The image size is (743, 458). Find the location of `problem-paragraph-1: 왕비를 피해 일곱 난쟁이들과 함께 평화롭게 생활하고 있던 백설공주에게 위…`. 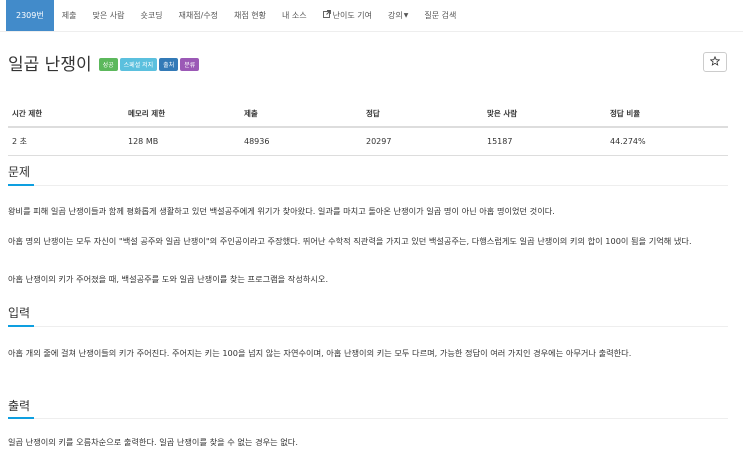

problem-paragraph-1: 왕비를 피해 일곱 난쟁이들과 함께 평화롭게 생활하고 있던 백설공주에게 위… is located at coordinates (281, 211).